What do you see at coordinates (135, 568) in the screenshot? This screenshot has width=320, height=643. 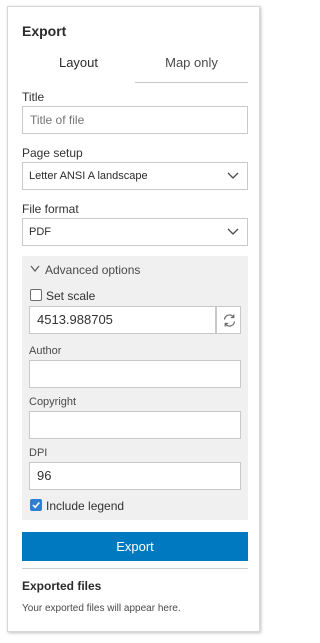 I see `divider` at bounding box center [135, 568].